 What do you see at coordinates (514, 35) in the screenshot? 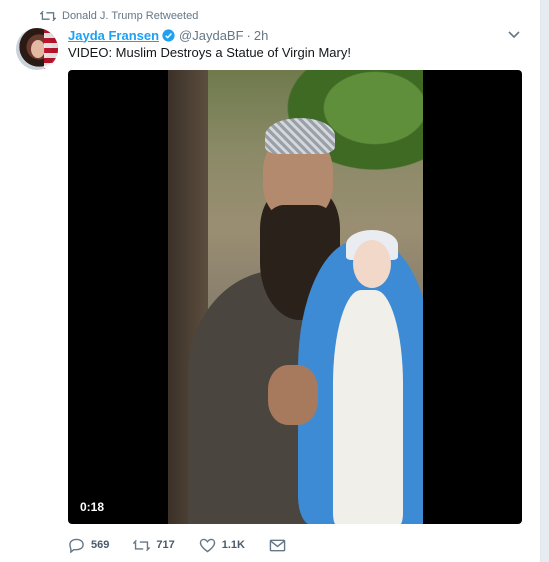
I see `chevron-down-icon` at bounding box center [514, 35].